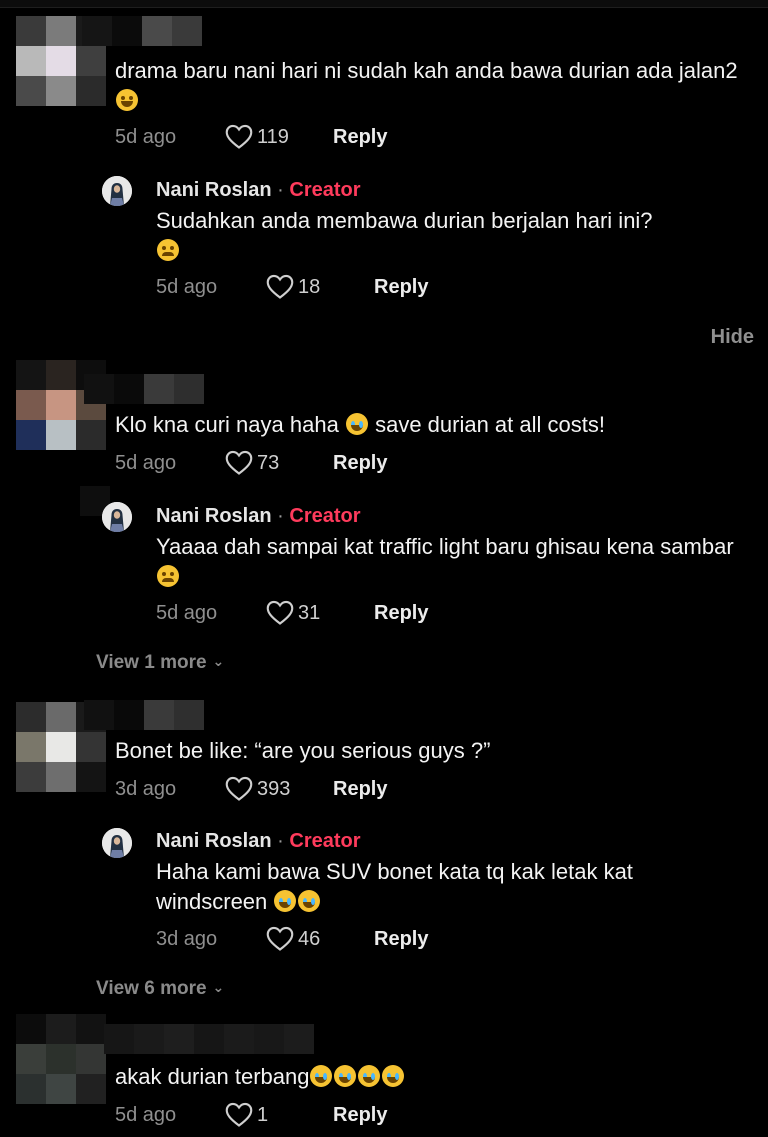  I want to click on like-count: 1, so click(263, 1114).